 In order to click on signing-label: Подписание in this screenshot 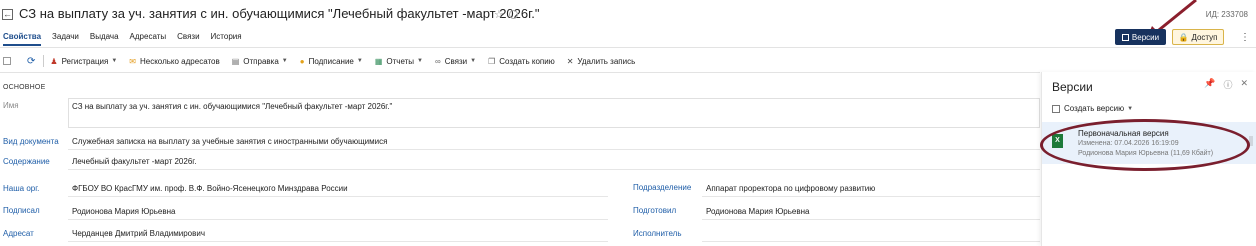, I will do `click(331, 61)`.